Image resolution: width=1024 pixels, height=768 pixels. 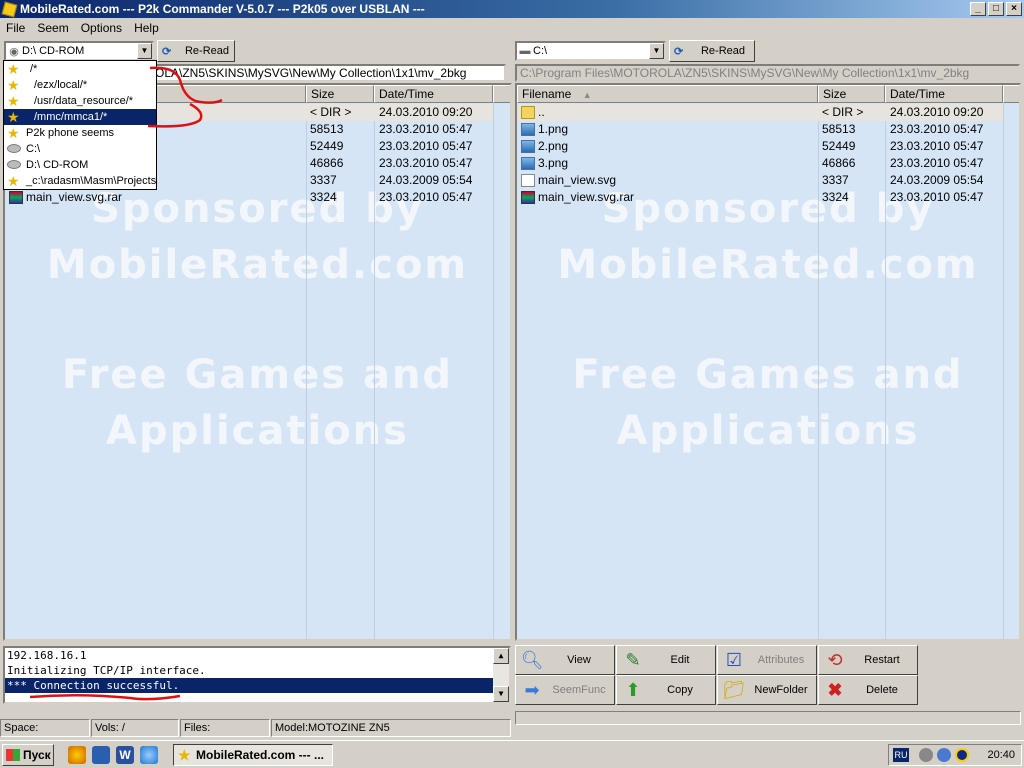 I want to click on start-label: Пуск, so click(x=37, y=755).